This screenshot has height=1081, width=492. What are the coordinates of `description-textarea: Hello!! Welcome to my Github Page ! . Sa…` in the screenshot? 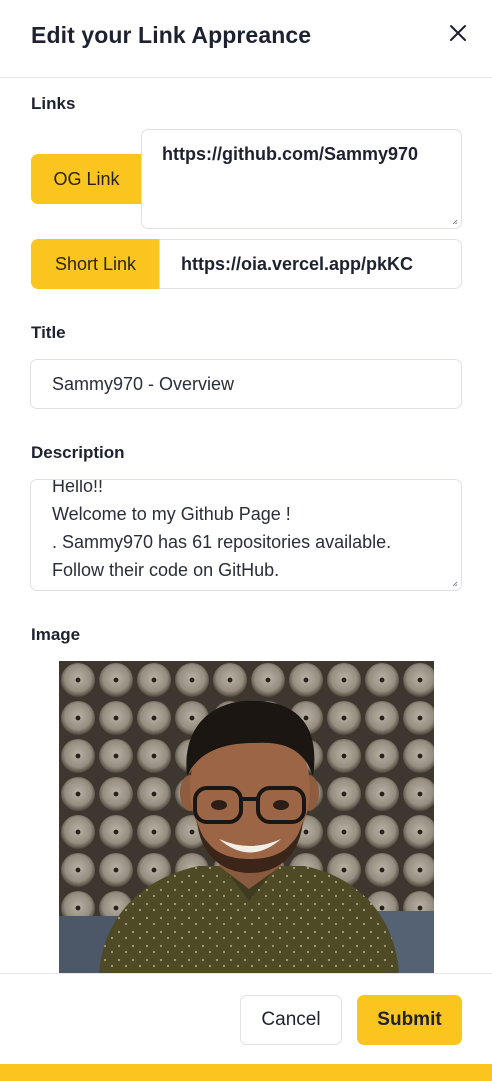 It's located at (246, 535).